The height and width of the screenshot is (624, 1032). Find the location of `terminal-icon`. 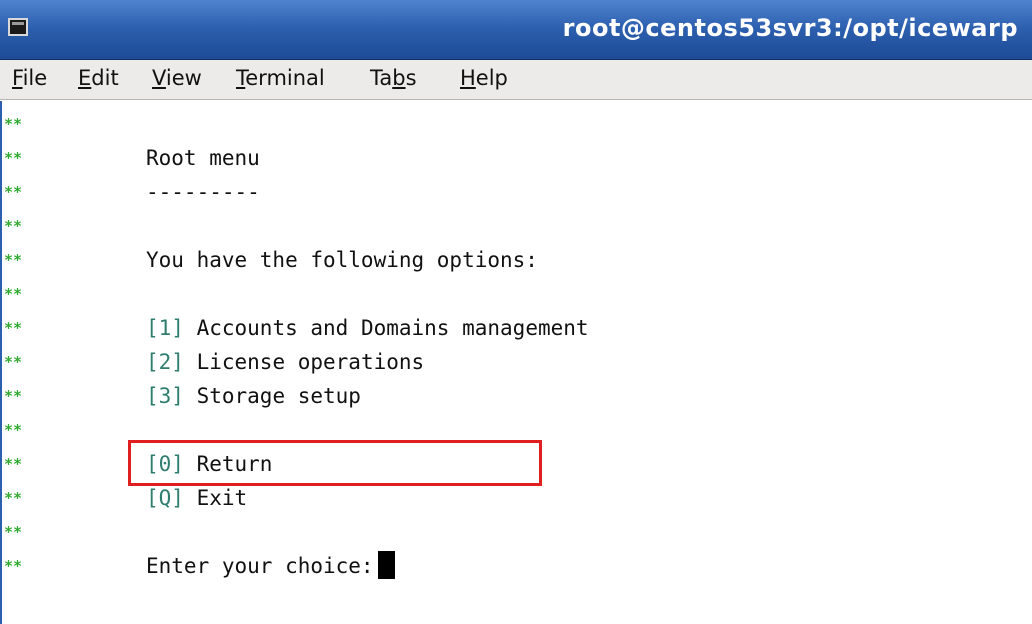

terminal-icon is located at coordinates (18, 27).